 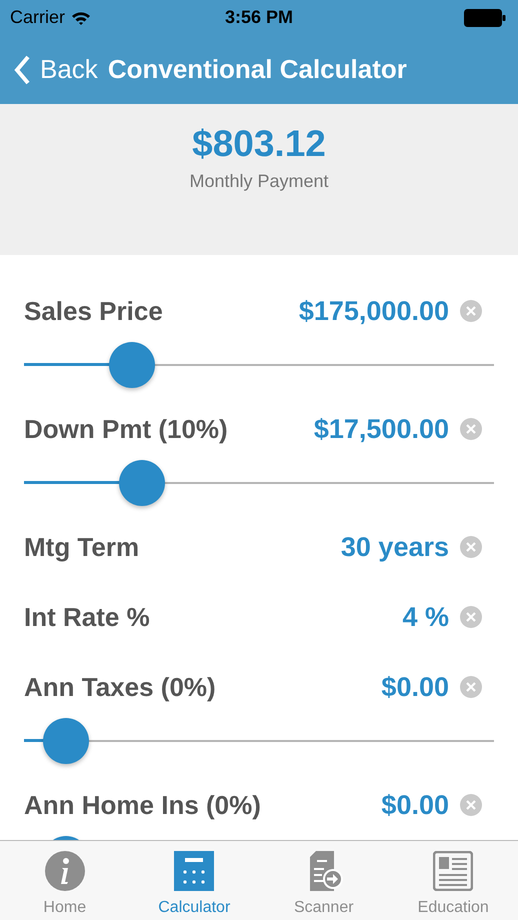 I want to click on field-value: $17,500.00, so click(x=381, y=429).